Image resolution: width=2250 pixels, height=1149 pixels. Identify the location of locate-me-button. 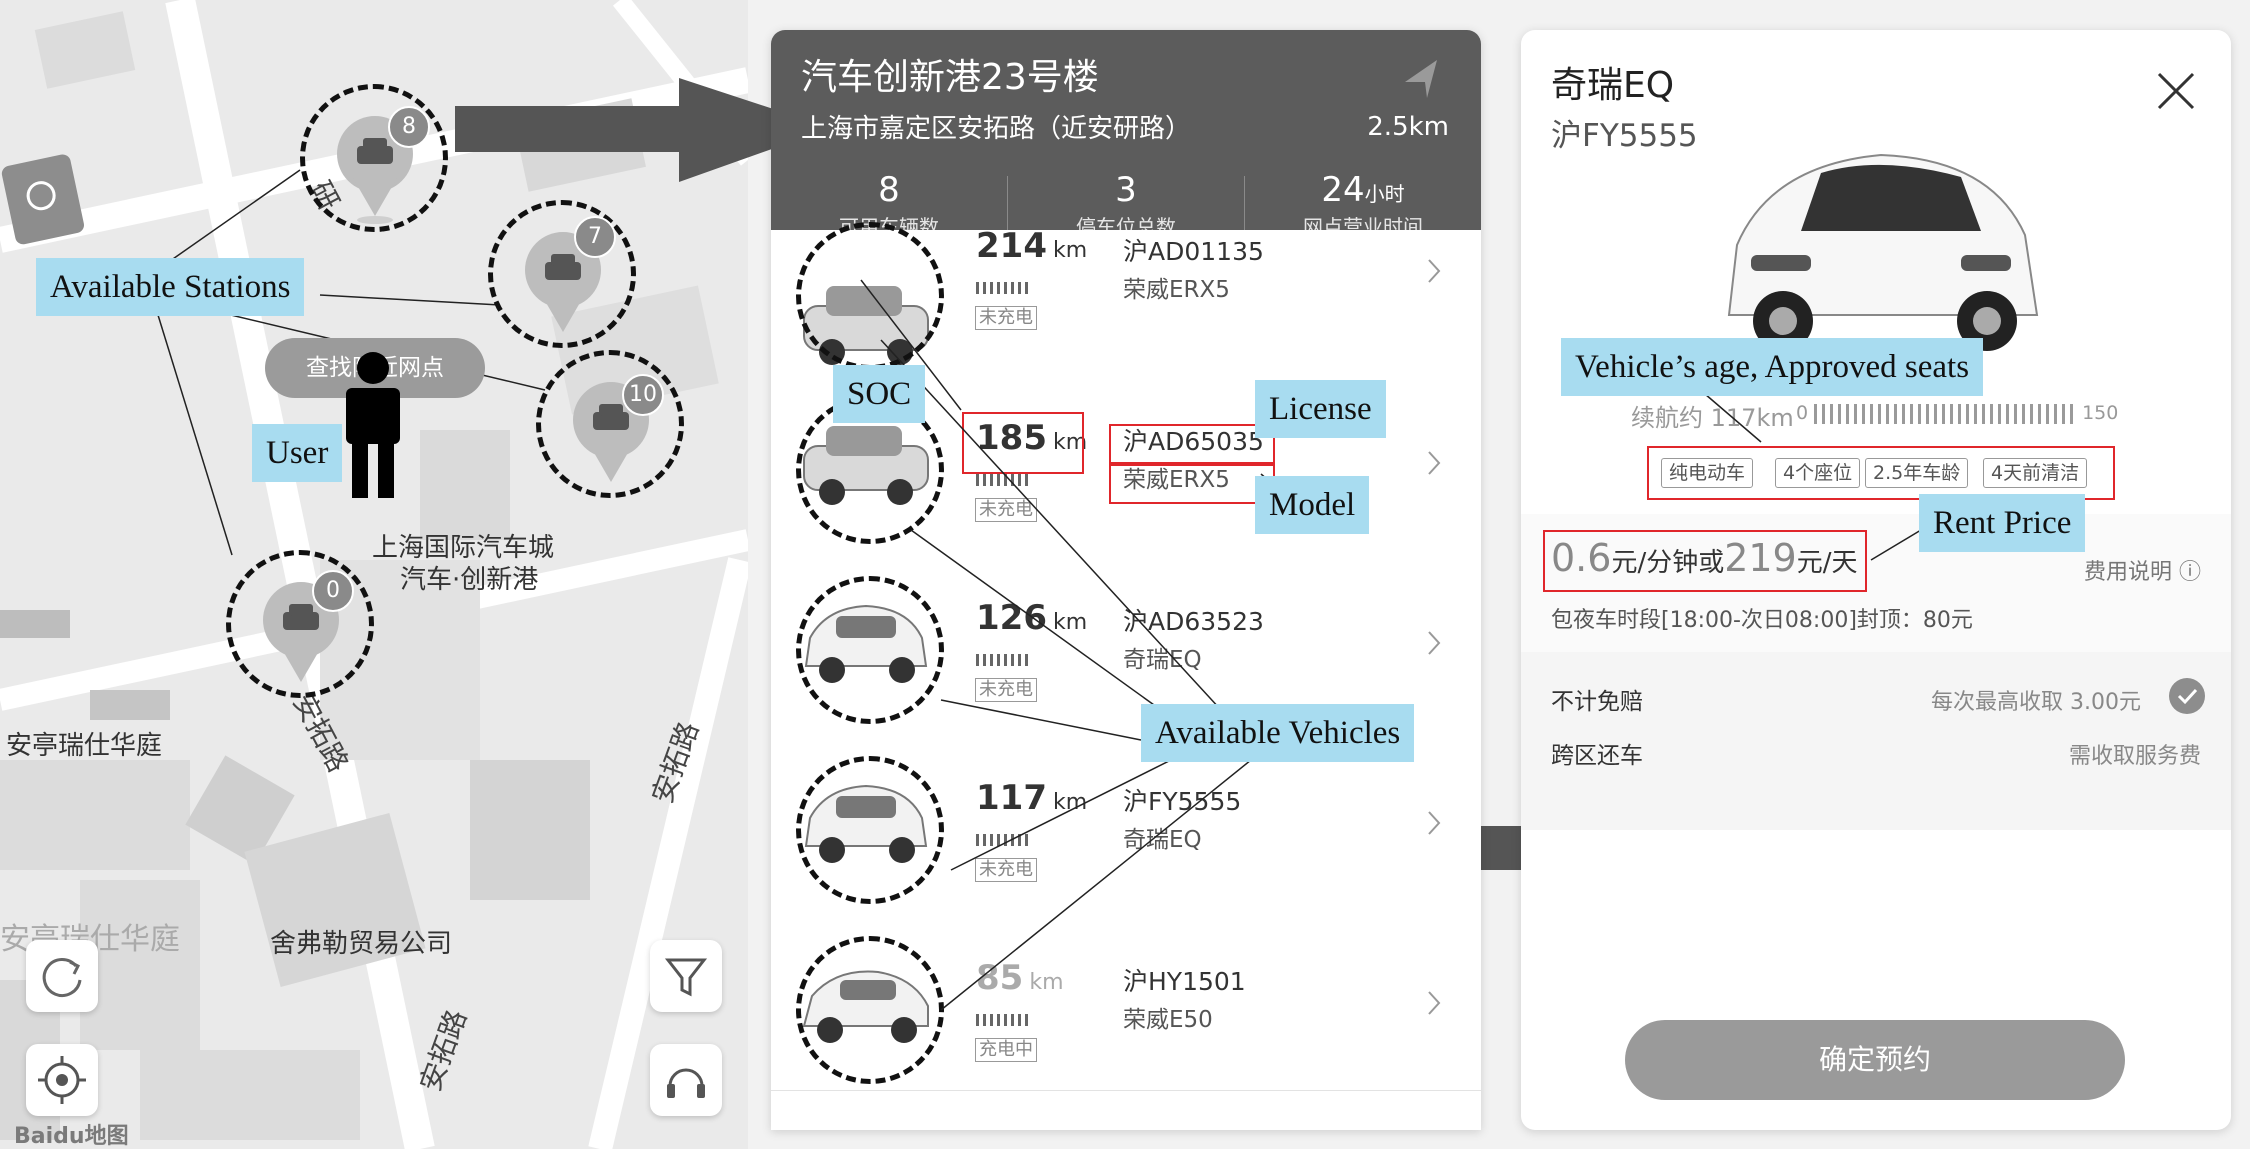
(62, 1080).